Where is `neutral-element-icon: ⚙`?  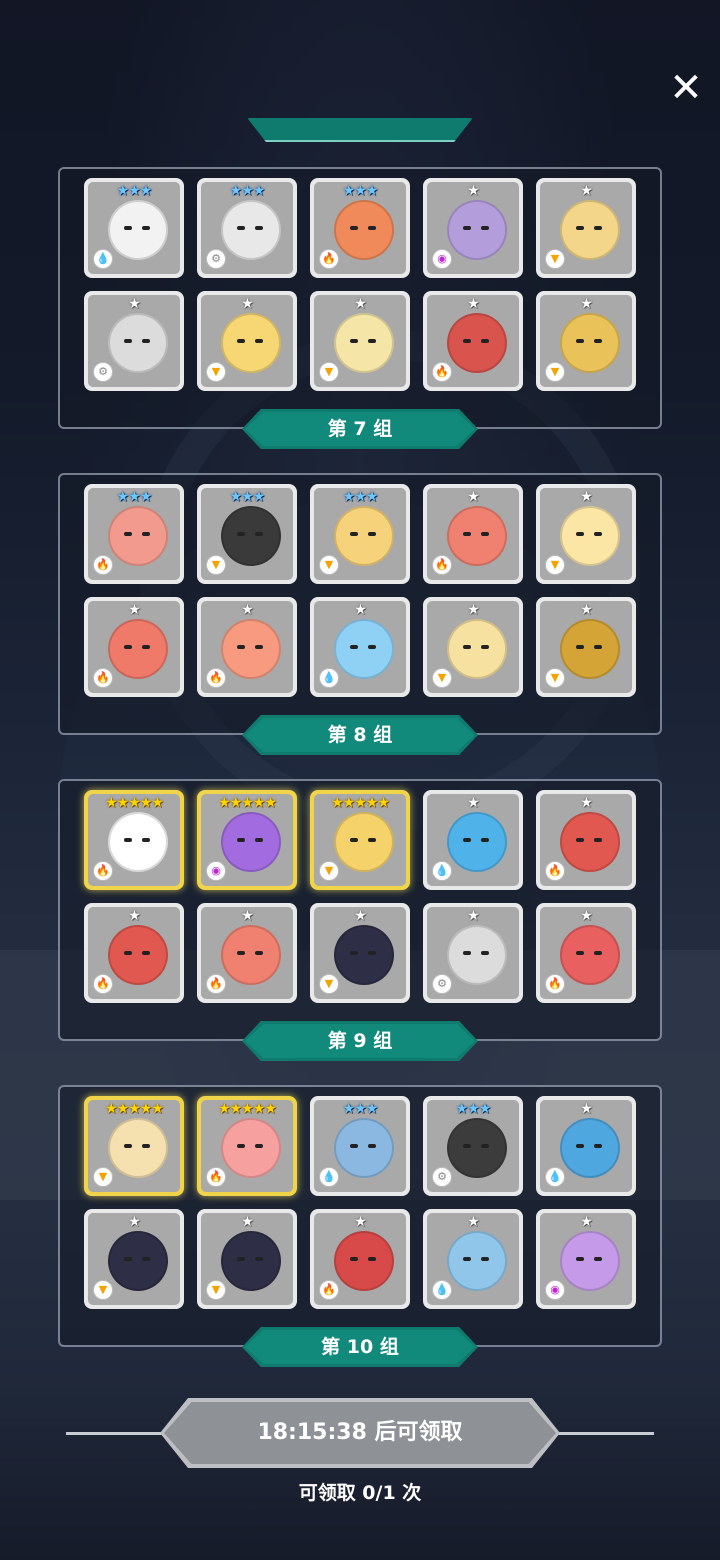
neutral-element-icon: ⚙ is located at coordinates (103, 372).